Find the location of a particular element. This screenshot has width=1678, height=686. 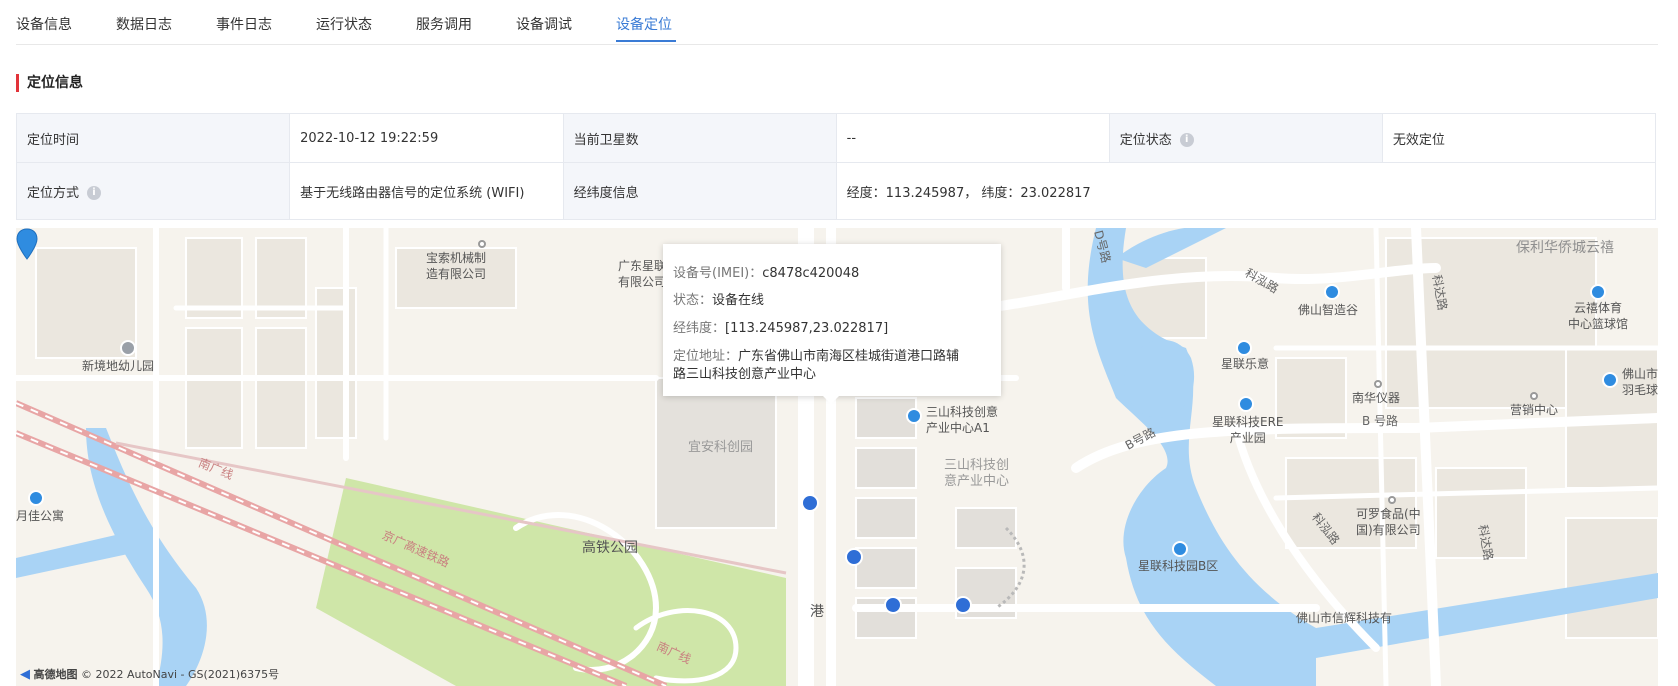

popup-state-value: 设备在线 is located at coordinates (738, 300).